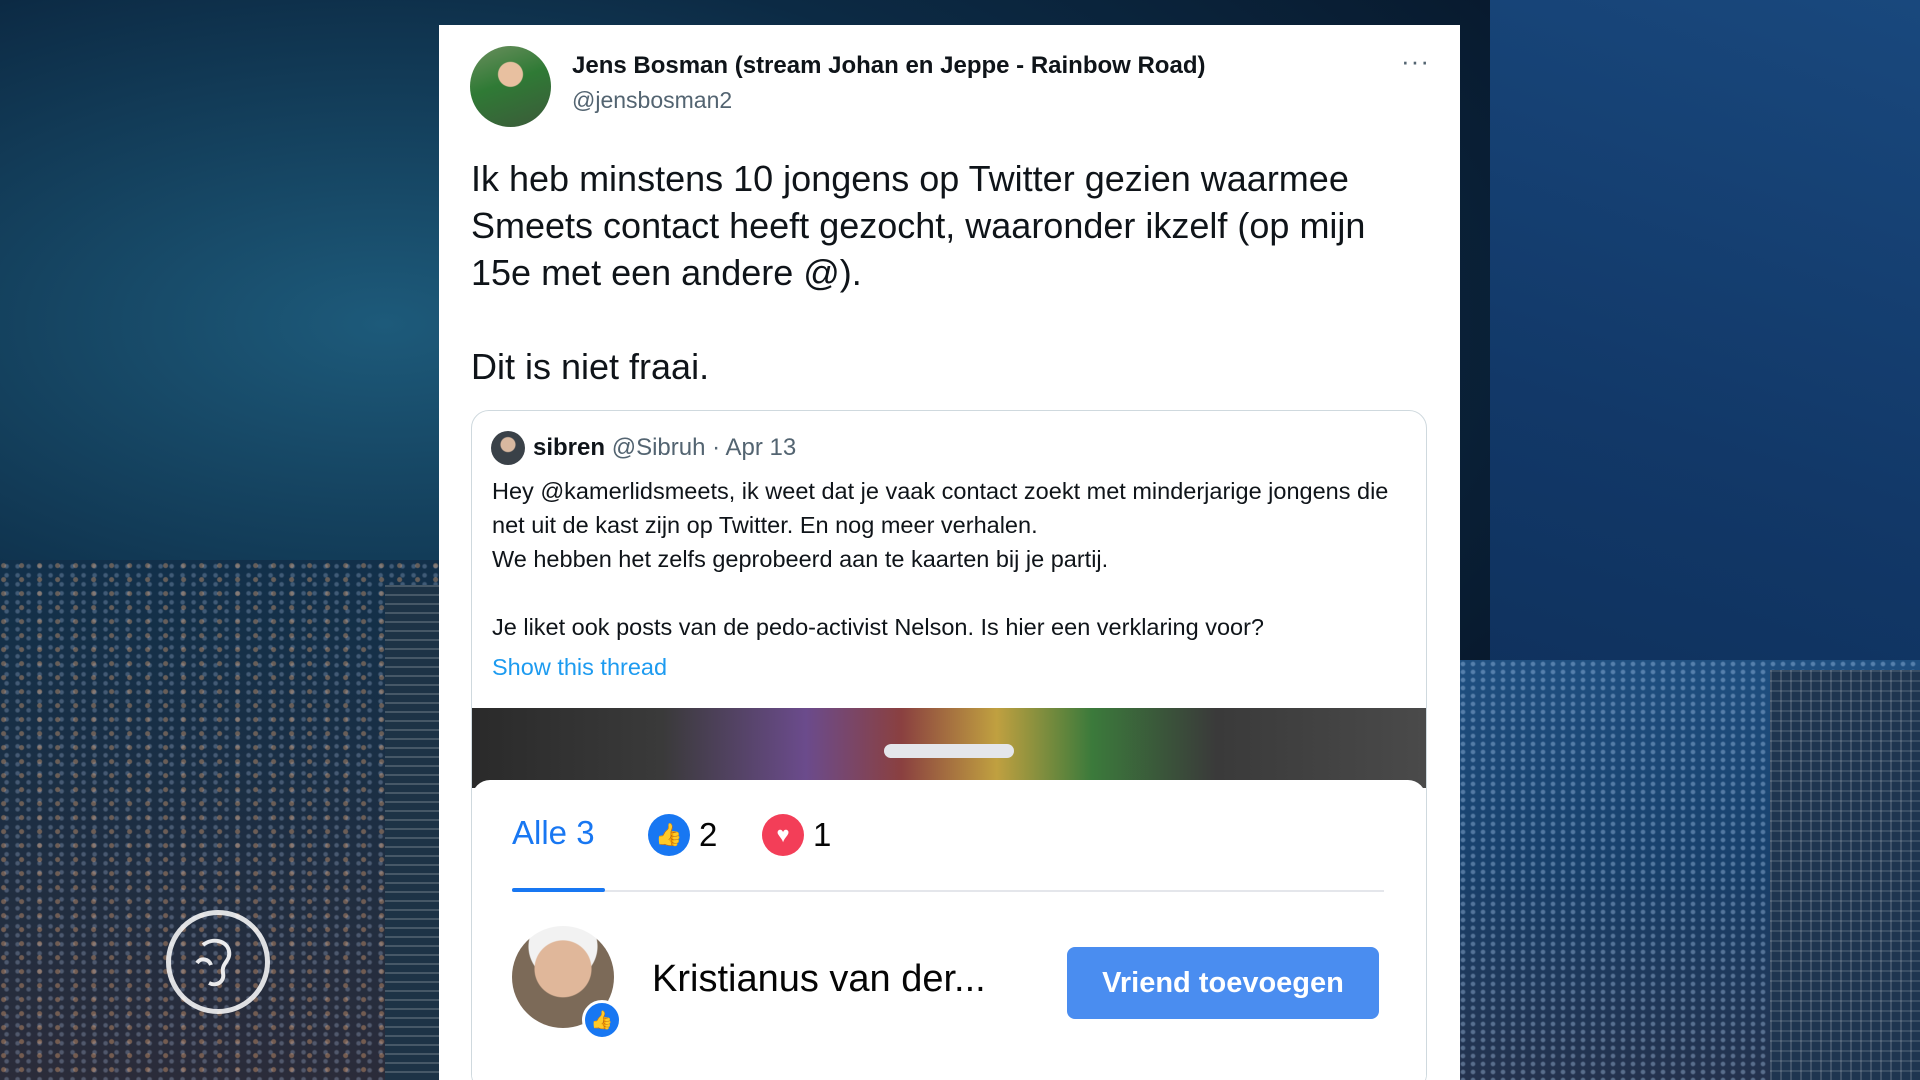 The image size is (1920, 1080). What do you see at coordinates (590, 366) in the screenshot?
I see `tweet-text-paragraph-2: Dit is niet fraai.` at bounding box center [590, 366].